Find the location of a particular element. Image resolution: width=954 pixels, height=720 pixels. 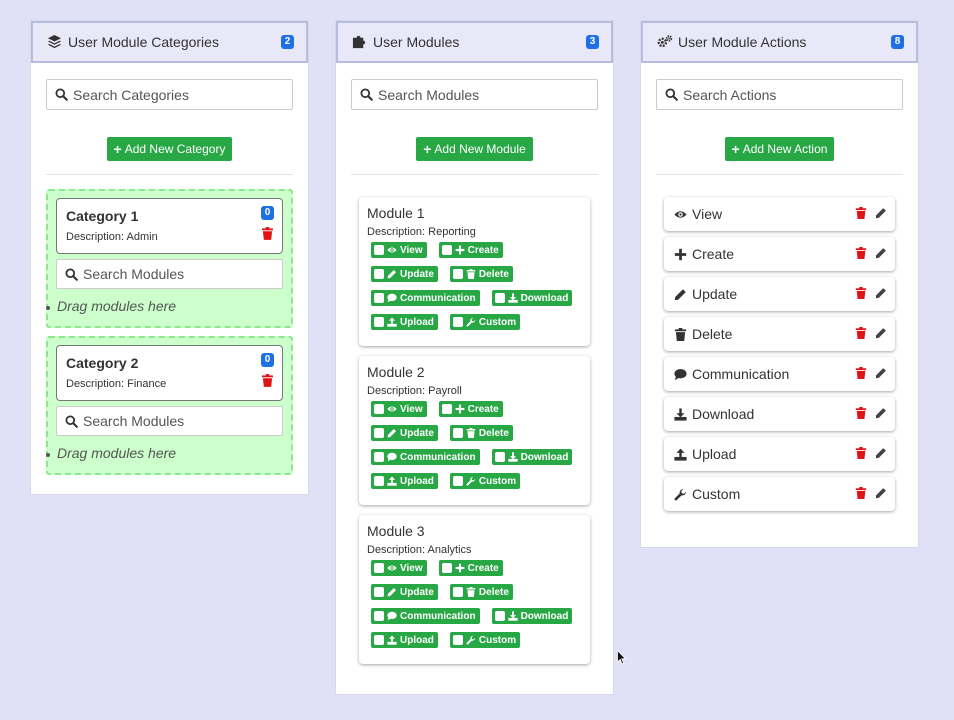

add-module-button: + Add New Module is located at coordinates (474, 149).